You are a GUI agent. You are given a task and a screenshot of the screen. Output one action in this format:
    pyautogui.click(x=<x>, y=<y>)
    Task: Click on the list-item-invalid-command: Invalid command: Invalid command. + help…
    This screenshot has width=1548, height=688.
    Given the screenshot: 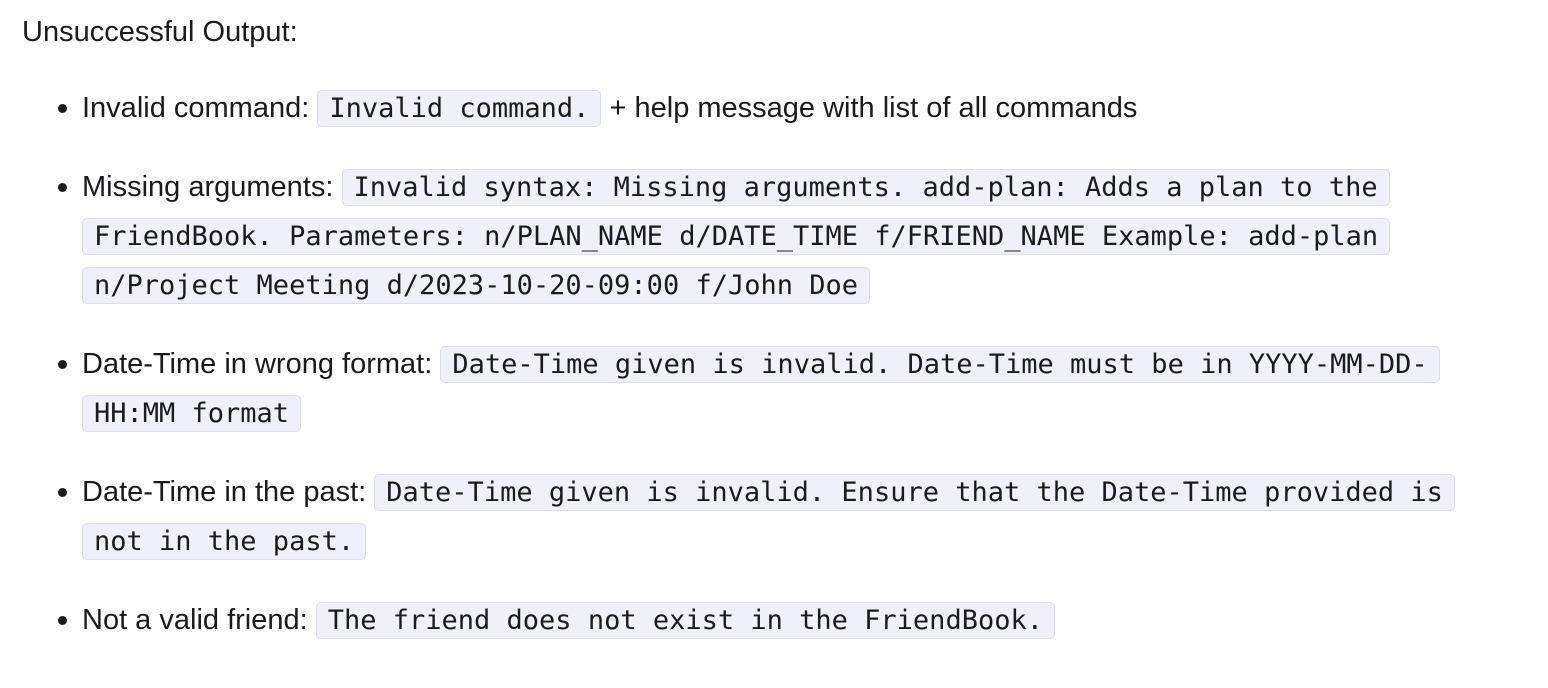 What is the action you would take?
    pyautogui.click(x=773, y=108)
    